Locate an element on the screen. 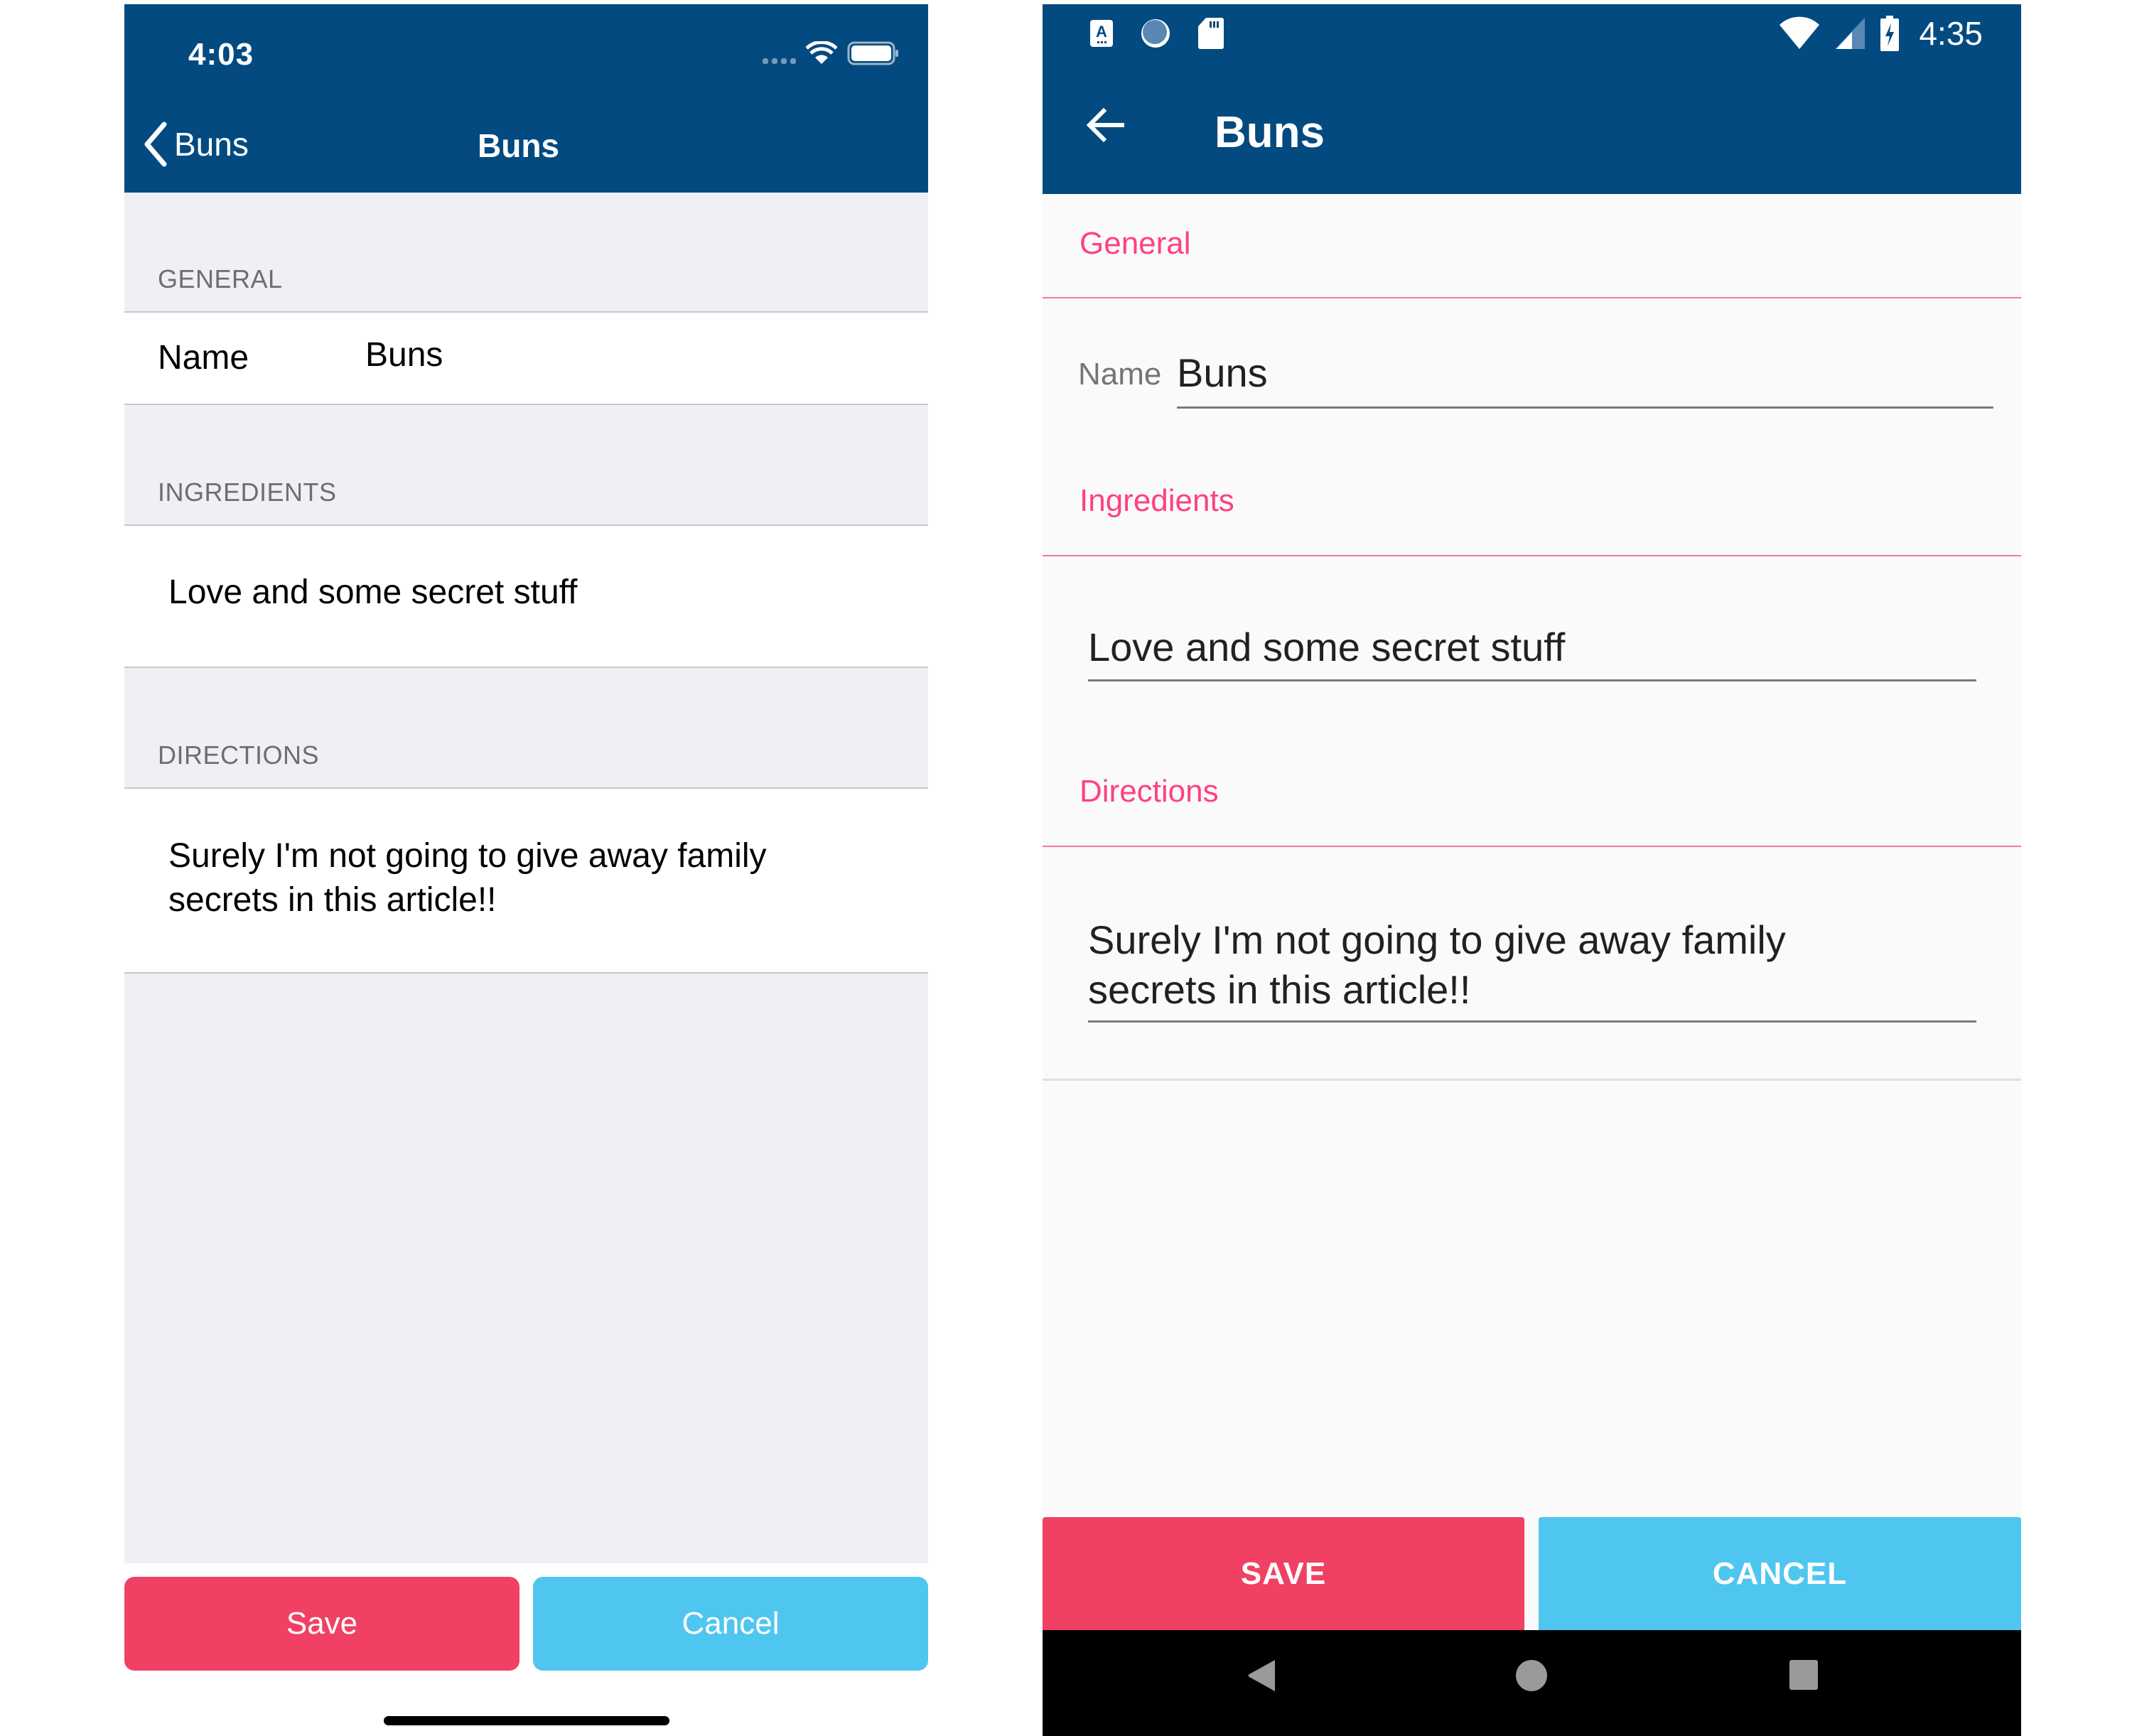 The height and width of the screenshot is (1736, 2132). empty-table-area is located at coordinates (526, 1268).